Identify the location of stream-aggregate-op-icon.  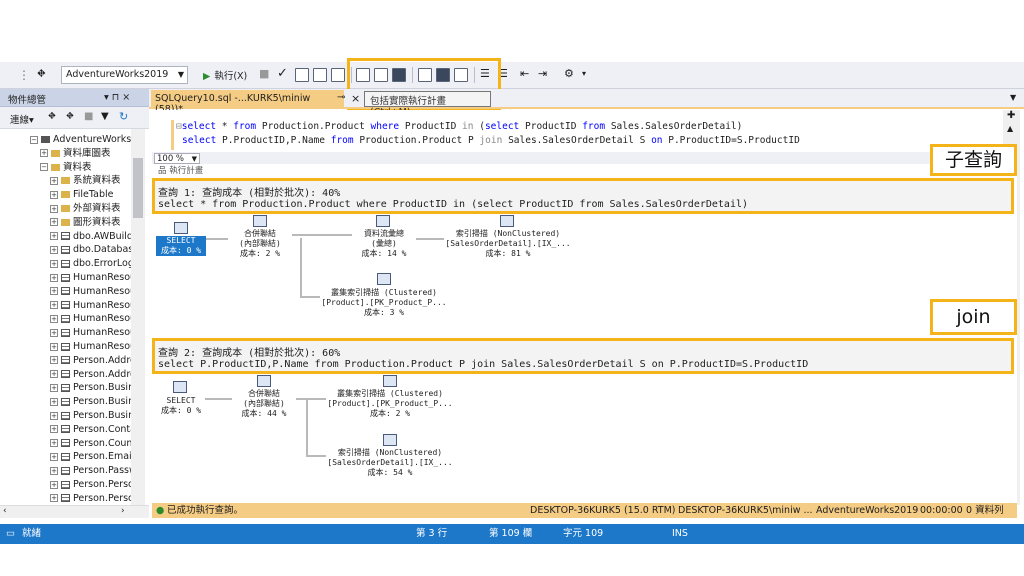
(383, 221).